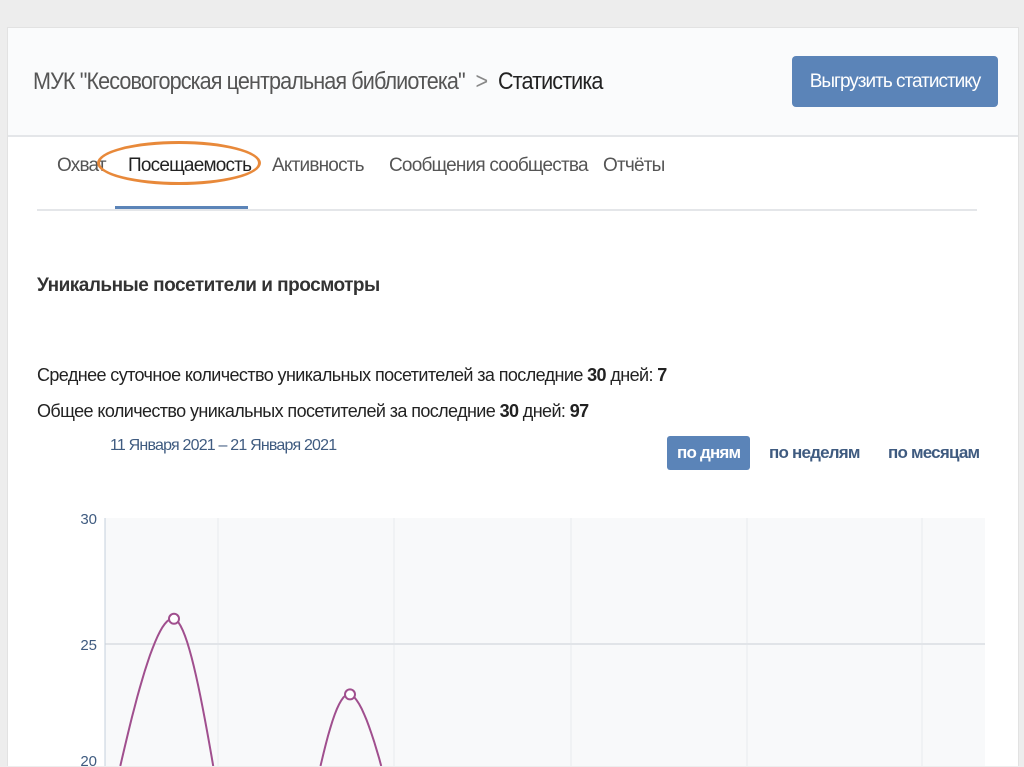 Image resolution: width=1024 pixels, height=767 pixels. Describe the element at coordinates (88, 519) in the screenshot. I see `y-tick-label: 30` at that location.